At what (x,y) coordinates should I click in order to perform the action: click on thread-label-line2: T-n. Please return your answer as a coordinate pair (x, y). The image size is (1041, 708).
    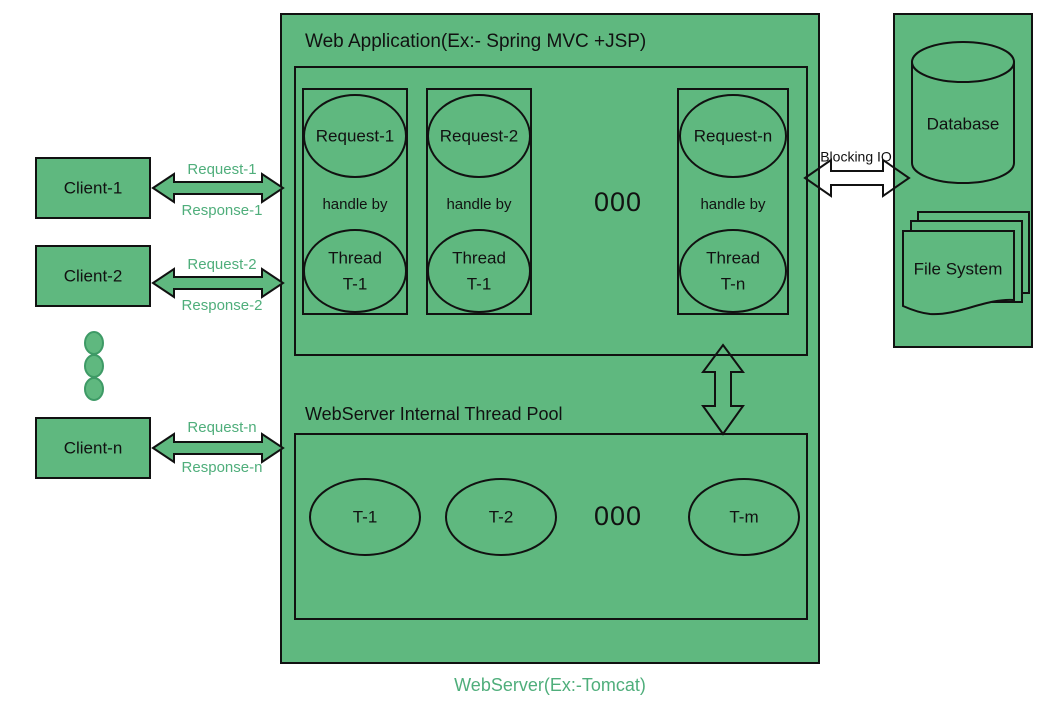
    Looking at the image, I should click on (733, 283).